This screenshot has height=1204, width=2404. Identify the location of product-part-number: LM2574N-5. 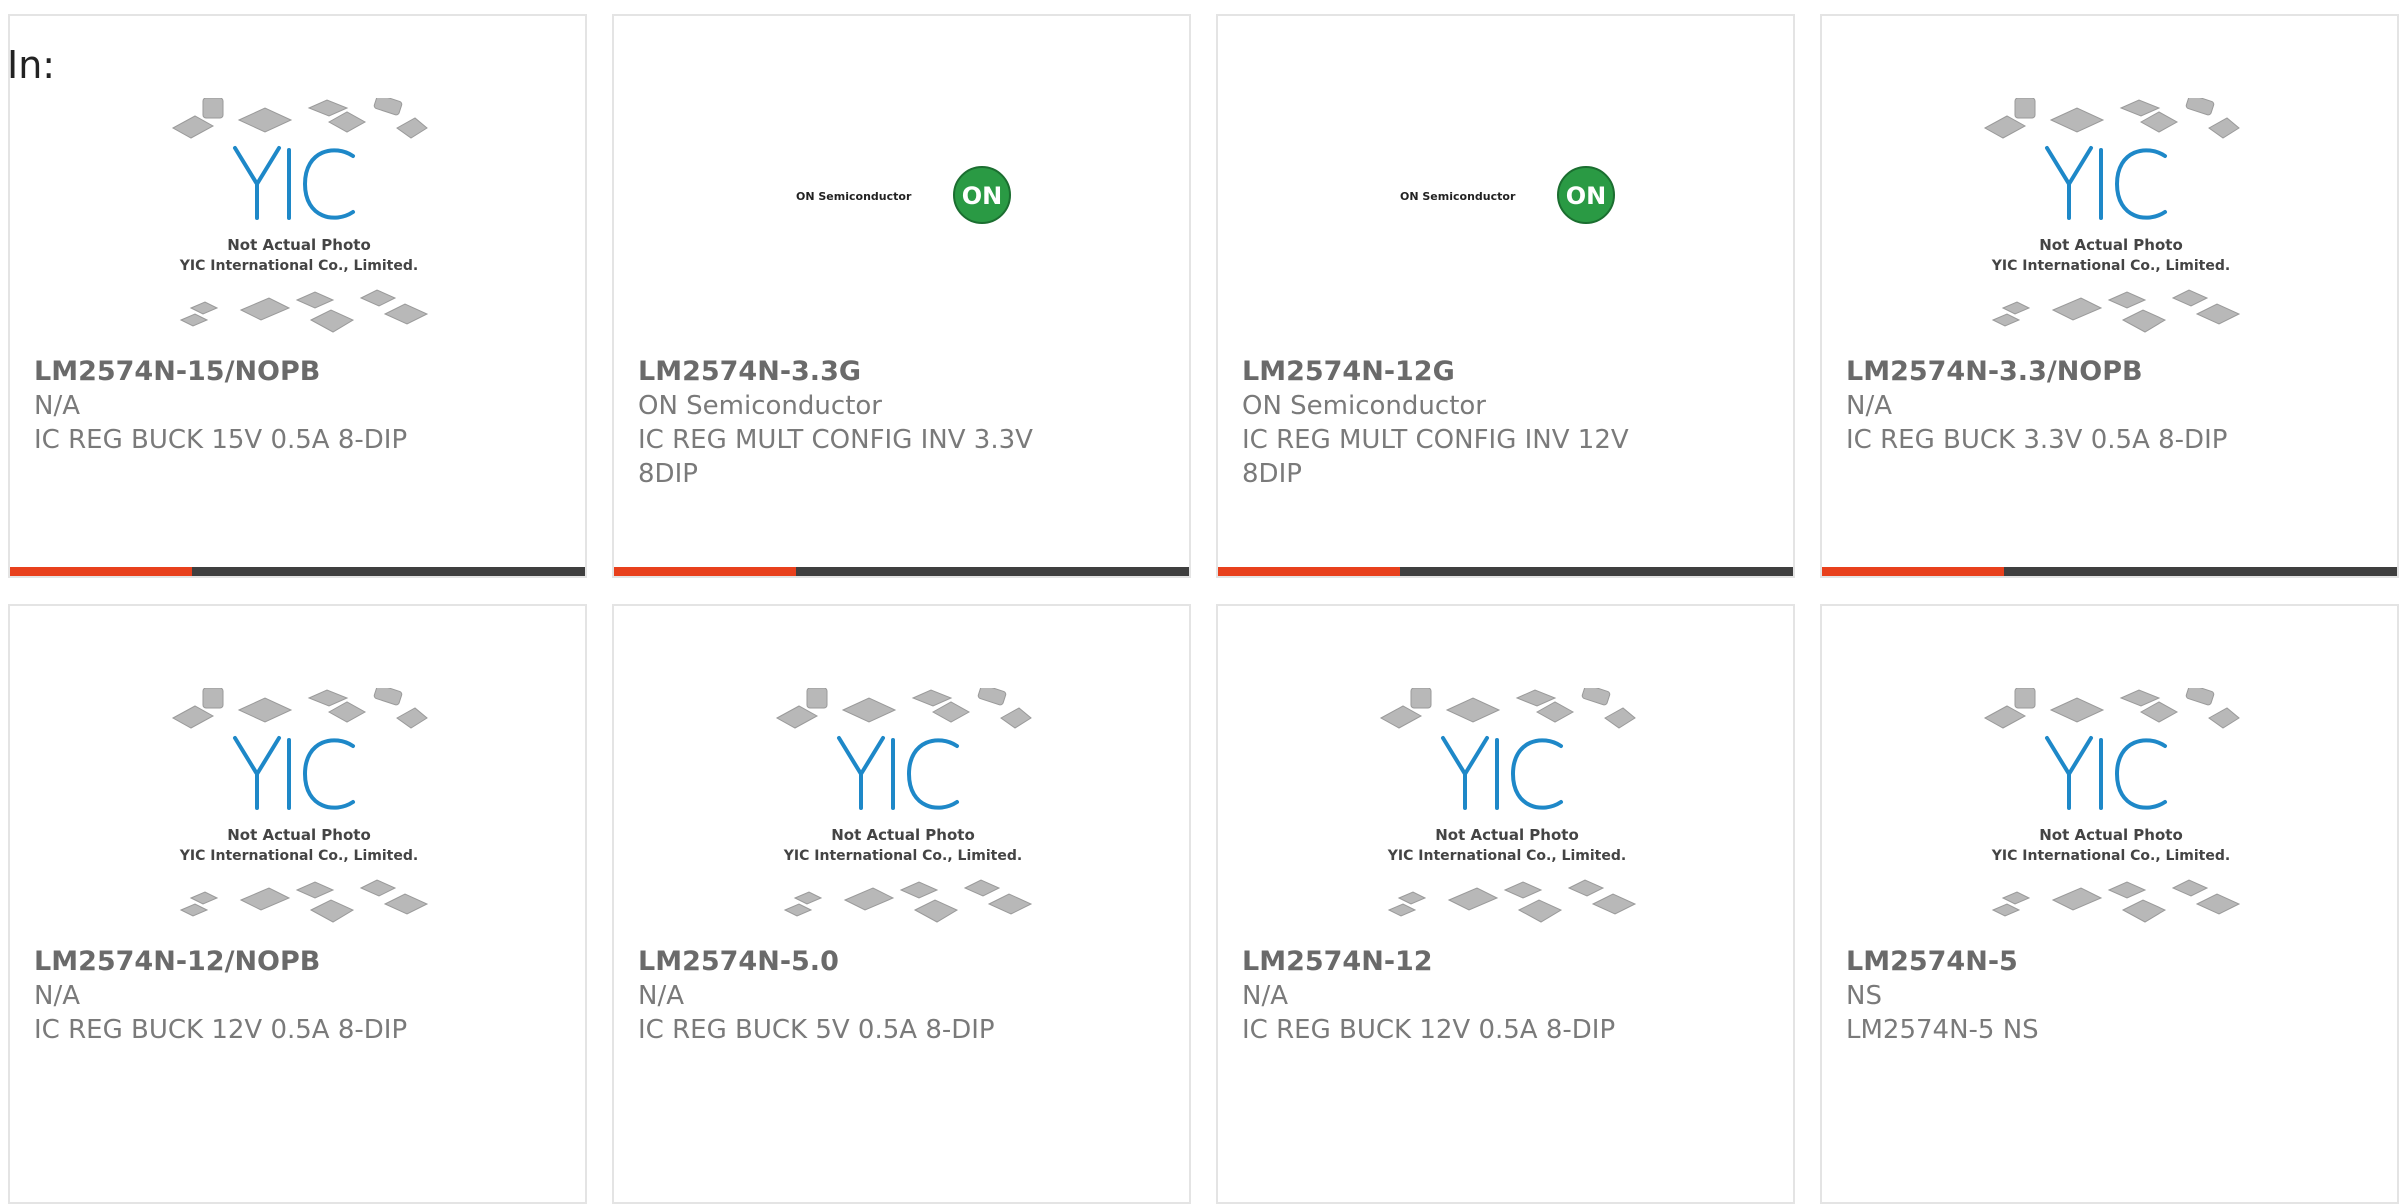
(2109, 962).